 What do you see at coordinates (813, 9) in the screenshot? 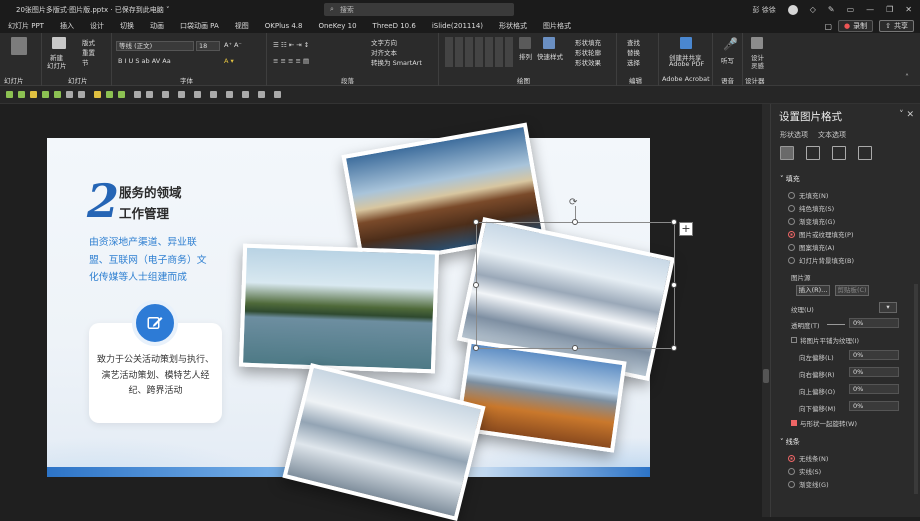
I see `diamond-icon: ◇` at bounding box center [813, 9].